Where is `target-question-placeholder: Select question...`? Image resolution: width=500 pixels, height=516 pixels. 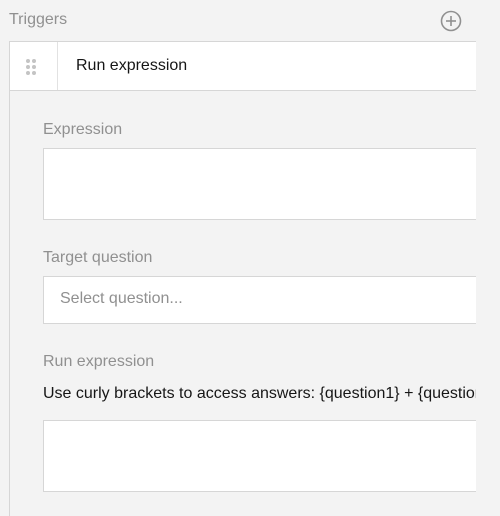
target-question-placeholder: Select question... is located at coordinates (121, 298).